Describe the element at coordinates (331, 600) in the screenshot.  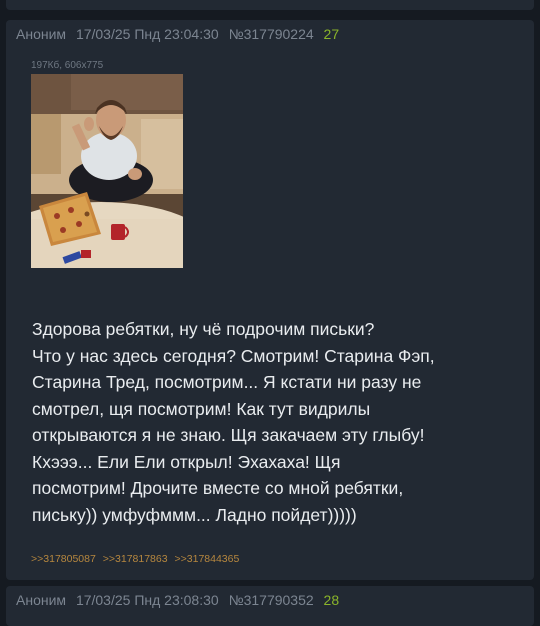
I see `post-reply-count: 28` at that location.